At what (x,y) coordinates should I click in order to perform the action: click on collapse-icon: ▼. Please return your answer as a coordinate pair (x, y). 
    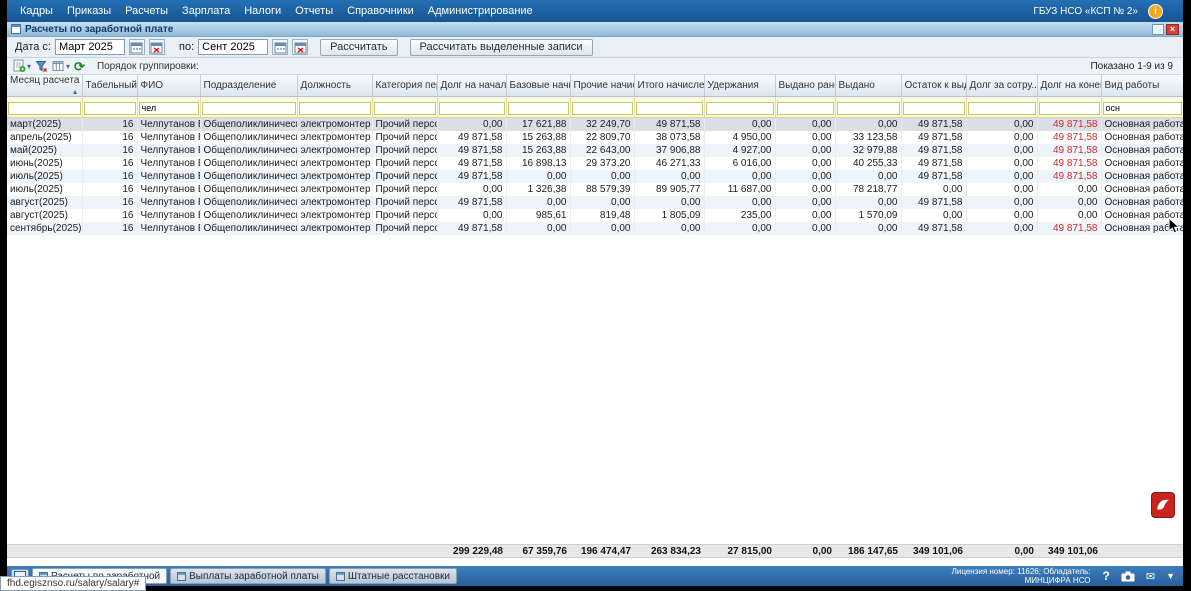
    Looking at the image, I should click on (1170, 576).